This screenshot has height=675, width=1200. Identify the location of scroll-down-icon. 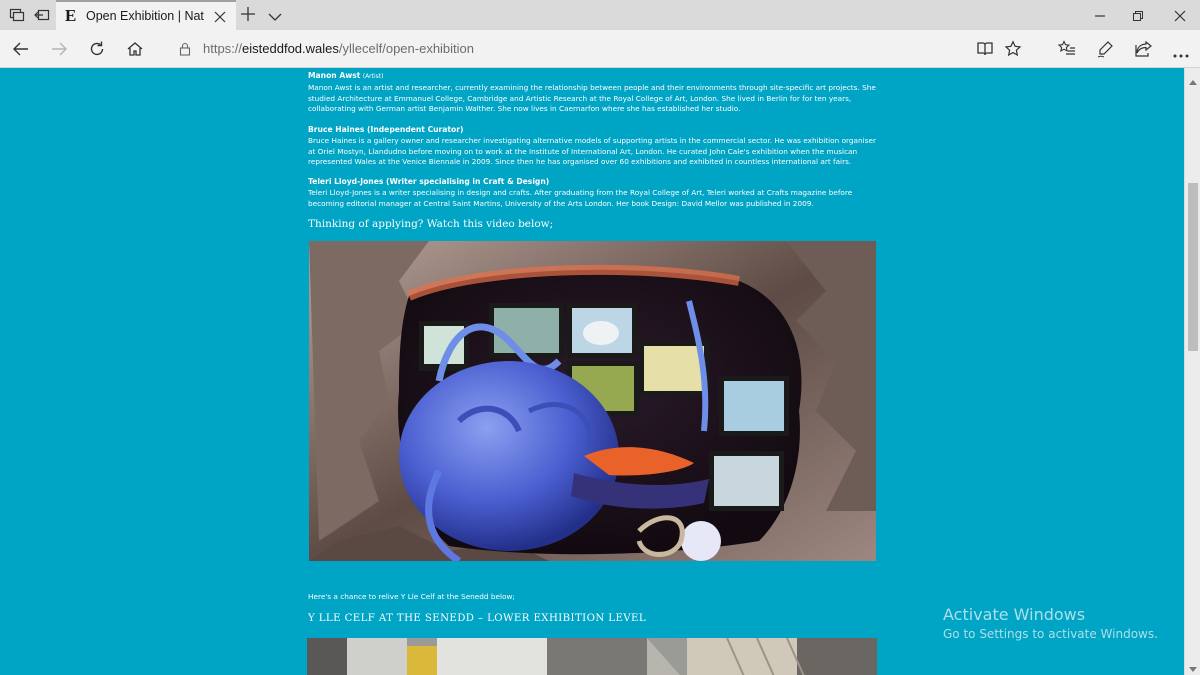
(1193, 667).